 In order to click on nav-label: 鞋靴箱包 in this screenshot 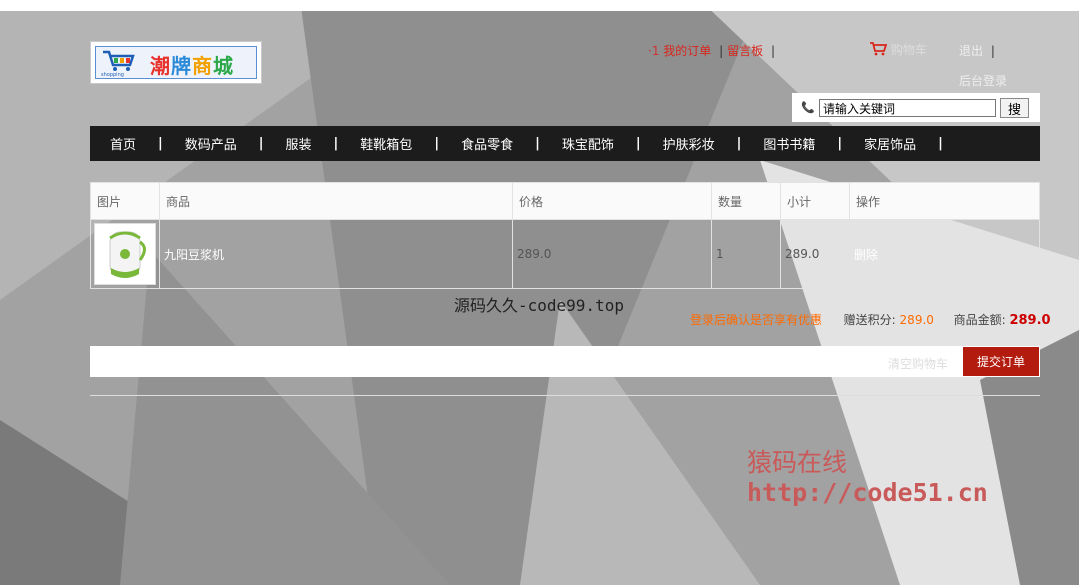, I will do `click(386, 145)`.